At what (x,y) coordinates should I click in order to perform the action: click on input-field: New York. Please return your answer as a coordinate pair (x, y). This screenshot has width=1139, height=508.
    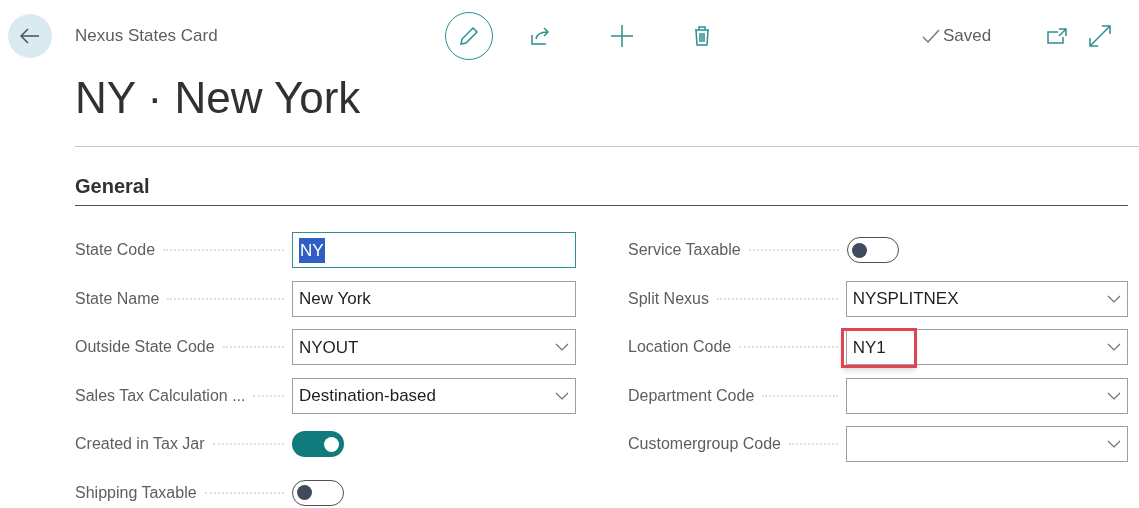
    Looking at the image, I should click on (434, 298).